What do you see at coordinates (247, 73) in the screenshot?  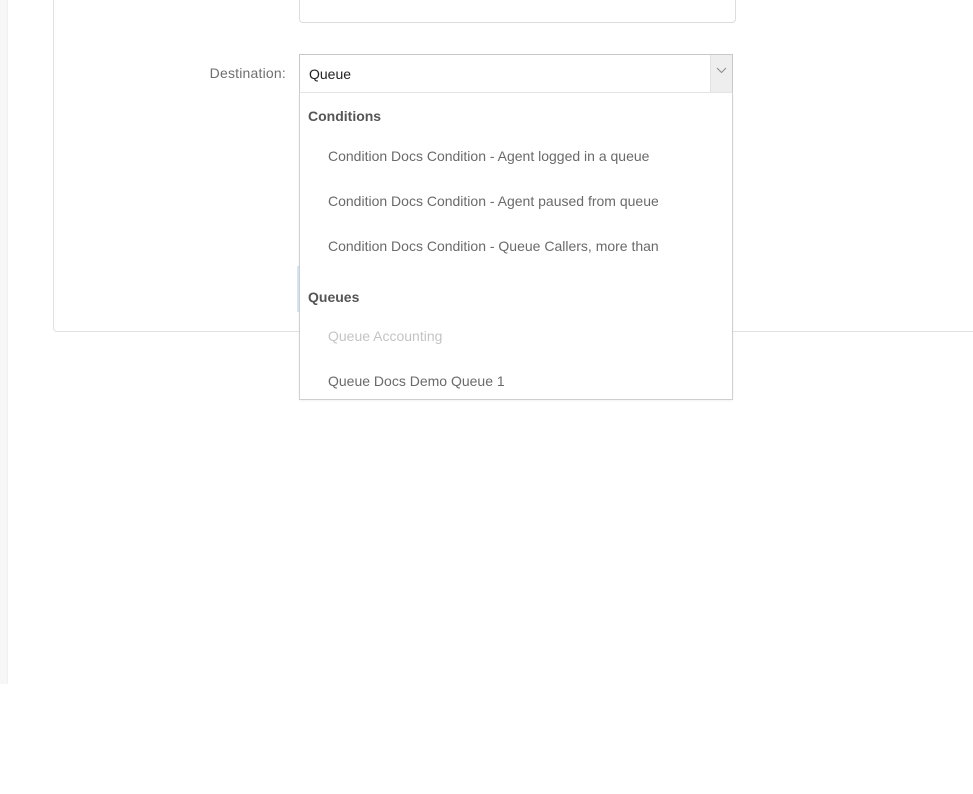 I see `destination-label: Destination:` at bounding box center [247, 73].